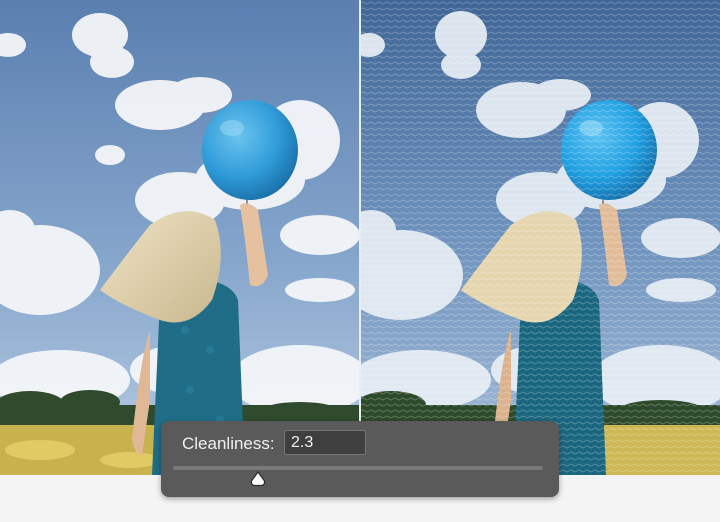 The image size is (720, 522). Describe the element at coordinates (258, 479) in the screenshot. I see `cleanliness-slider-thumb` at that location.